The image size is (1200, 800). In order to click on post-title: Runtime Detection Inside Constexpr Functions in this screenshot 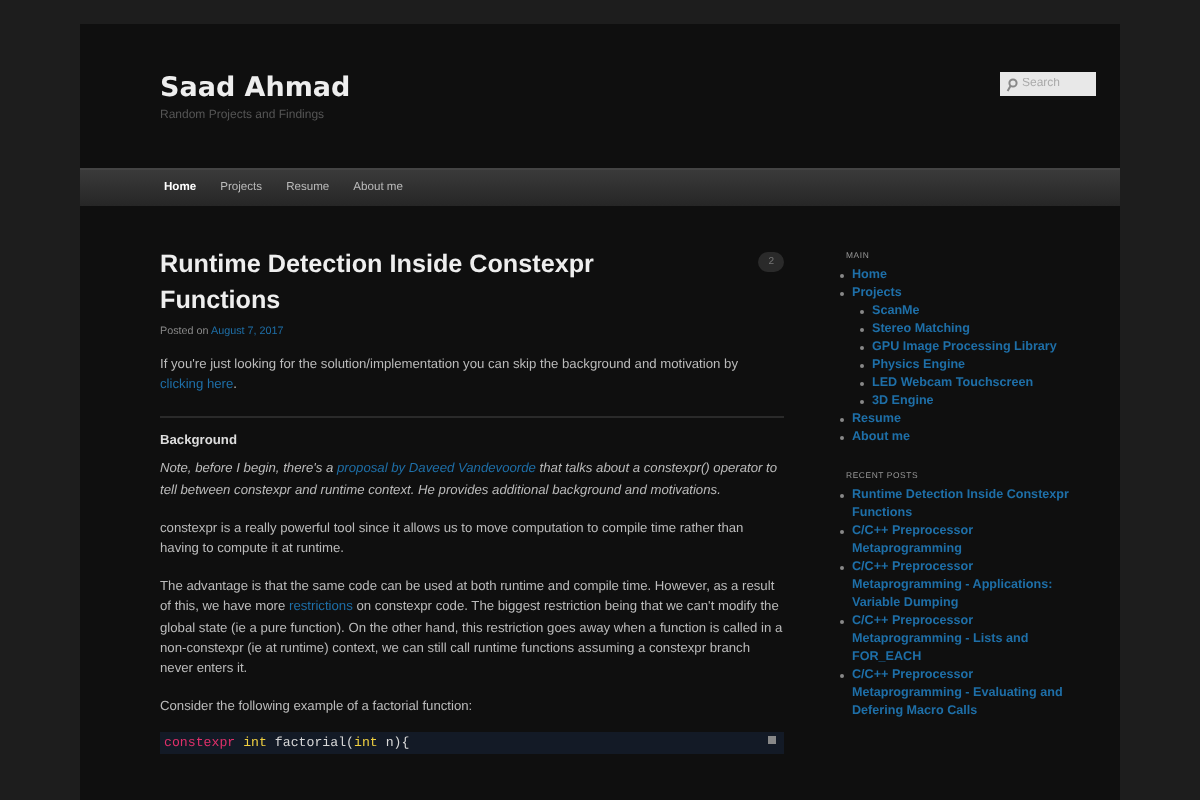, I will do `click(430, 282)`.